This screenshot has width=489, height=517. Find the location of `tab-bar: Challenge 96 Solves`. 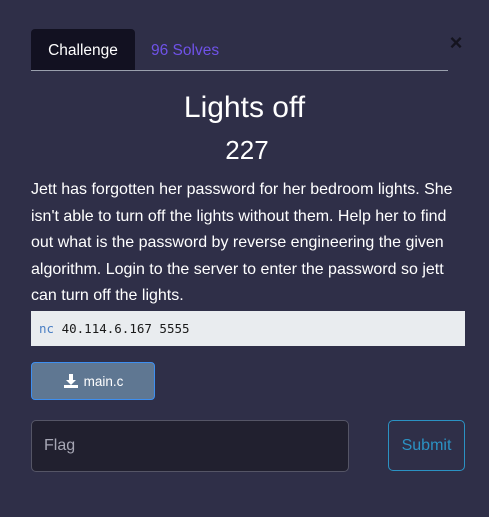

tab-bar: Challenge 96 Solves is located at coordinates (239, 50).